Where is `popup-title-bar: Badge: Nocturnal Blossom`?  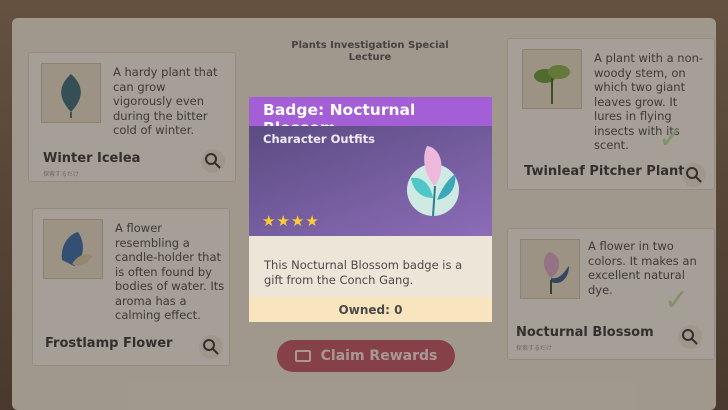
popup-title-bar: Badge: Nocturnal Blossom is located at coordinates (370, 117).